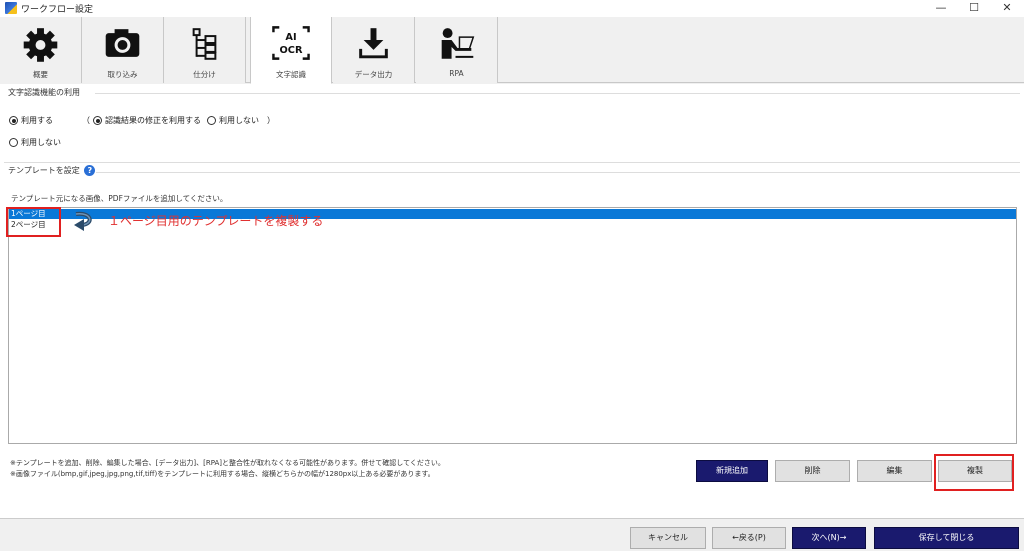  What do you see at coordinates (44, 92) in the screenshot?
I see `ocr-section-title: 文字認識機能の利用` at bounding box center [44, 92].